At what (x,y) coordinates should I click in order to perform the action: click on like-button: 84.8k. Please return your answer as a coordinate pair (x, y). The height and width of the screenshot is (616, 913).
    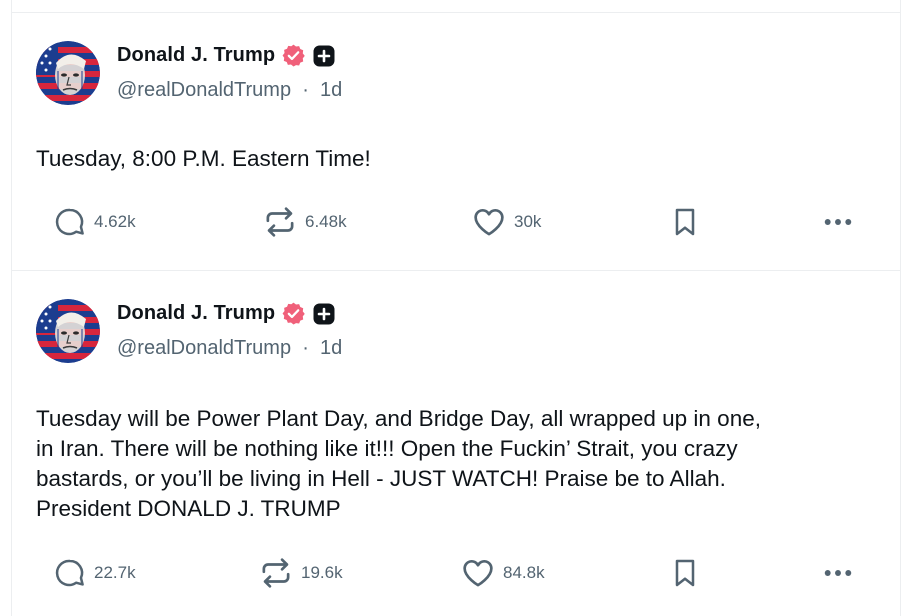
    Looking at the image, I should click on (503, 573).